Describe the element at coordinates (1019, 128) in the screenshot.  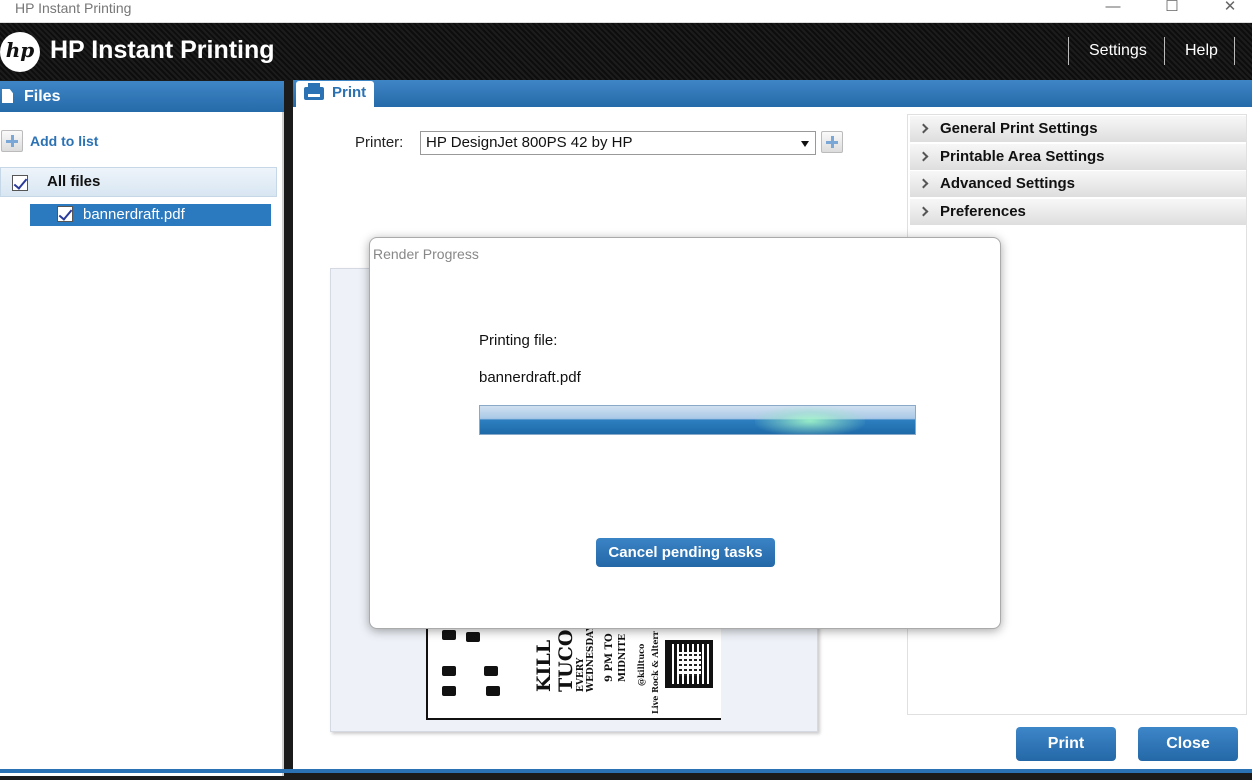
I see `section-label: General Print Settings` at that location.